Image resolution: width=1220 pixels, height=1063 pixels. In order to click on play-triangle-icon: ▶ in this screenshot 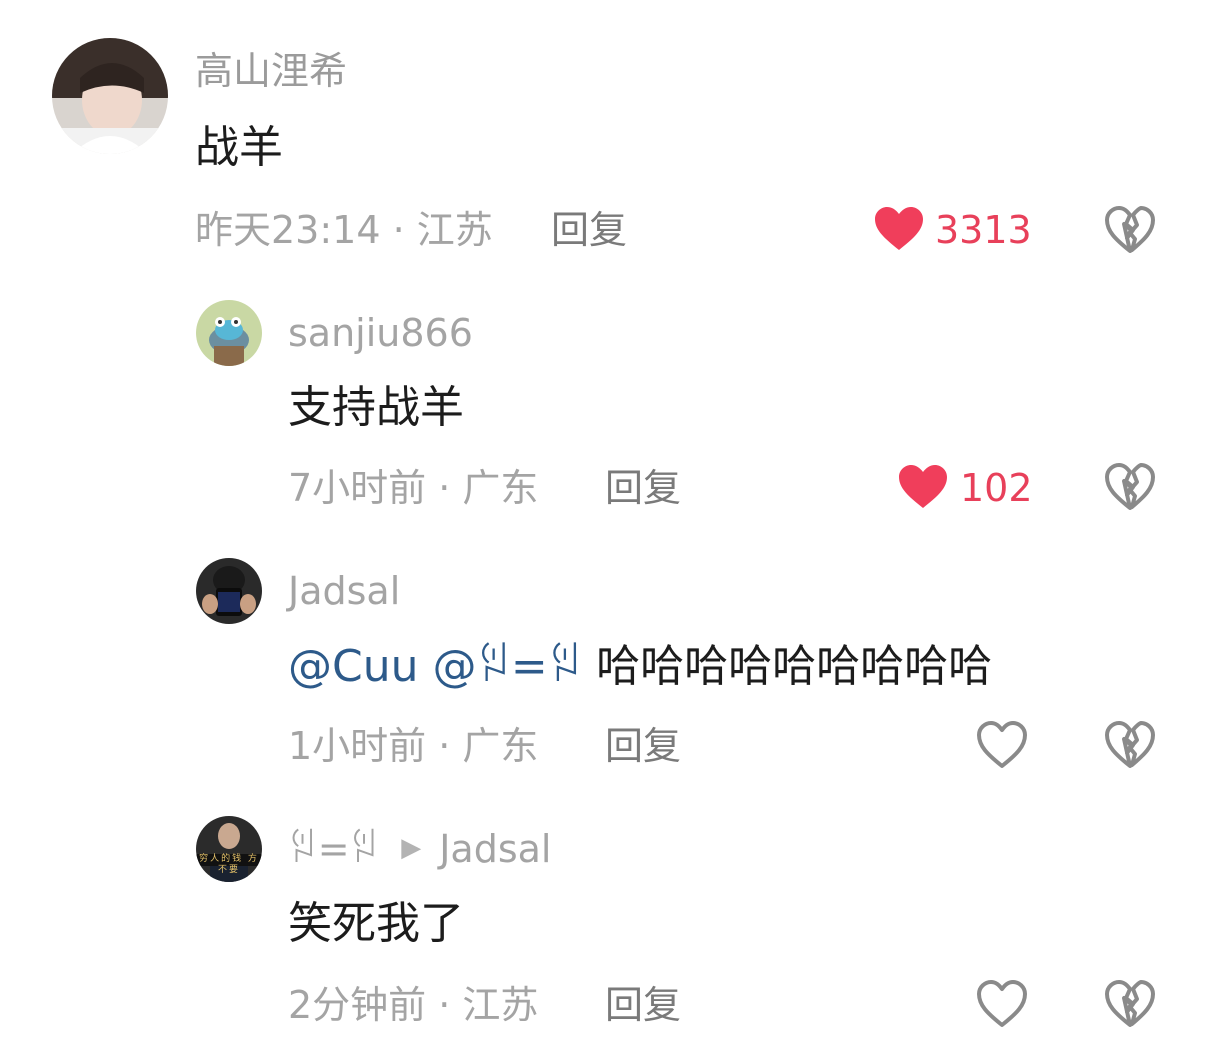, I will do `click(411, 847)`.